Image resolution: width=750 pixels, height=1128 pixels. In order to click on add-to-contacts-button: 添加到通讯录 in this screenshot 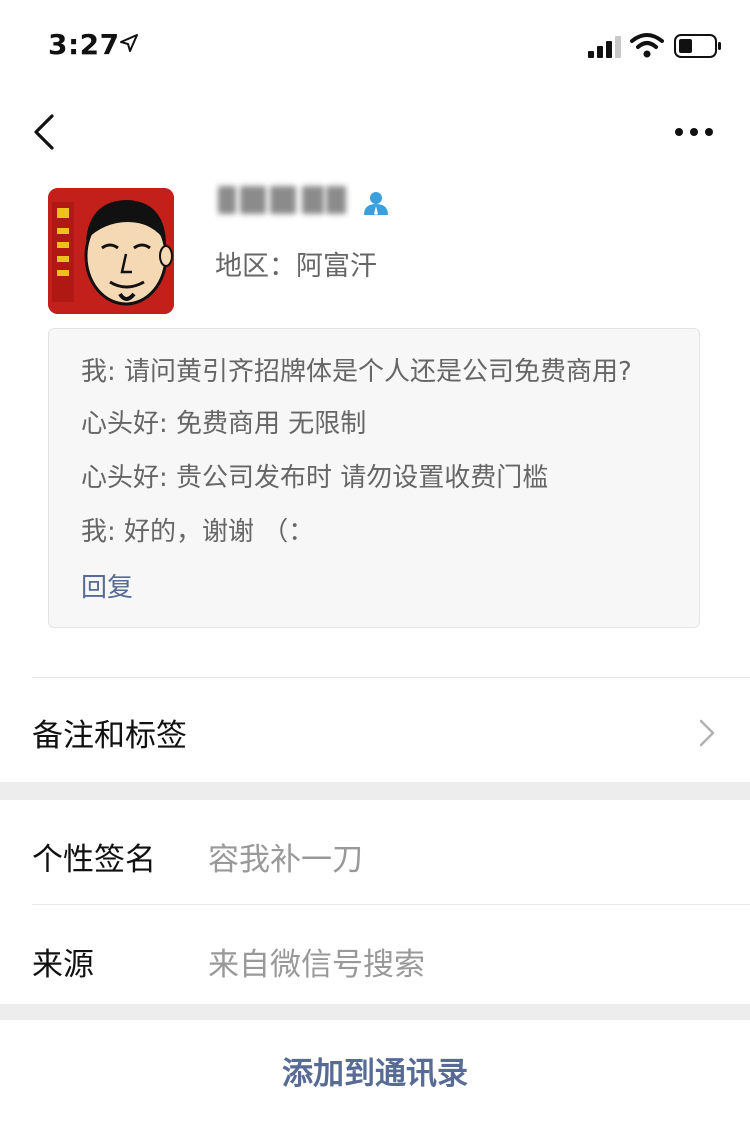, I will do `click(375, 1074)`.